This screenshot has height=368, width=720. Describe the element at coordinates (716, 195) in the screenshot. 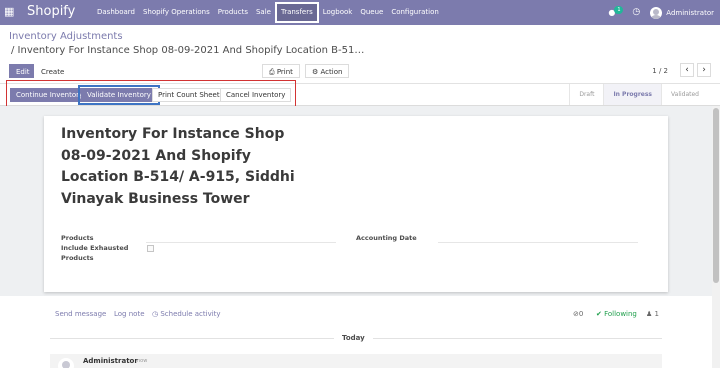

I see `scrollbar-thumb` at that location.